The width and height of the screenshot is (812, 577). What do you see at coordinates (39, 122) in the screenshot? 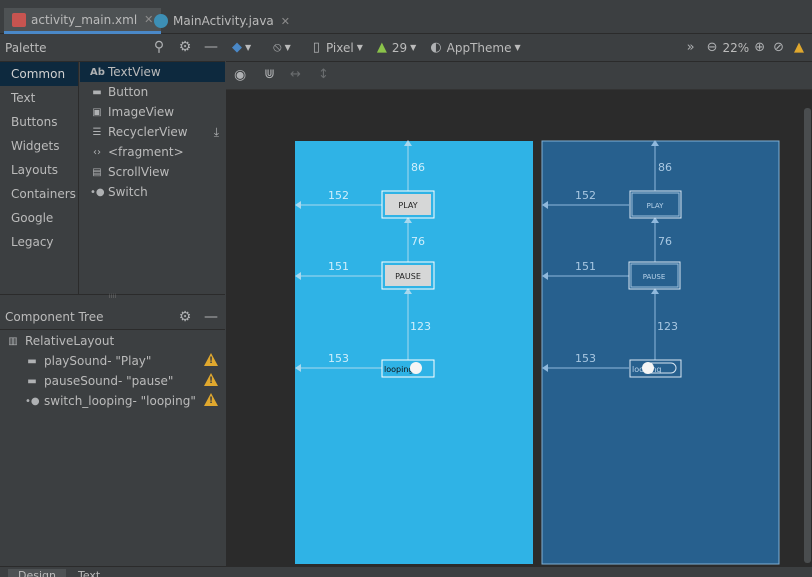
I see `category-buttons: Buttons` at bounding box center [39, 122].